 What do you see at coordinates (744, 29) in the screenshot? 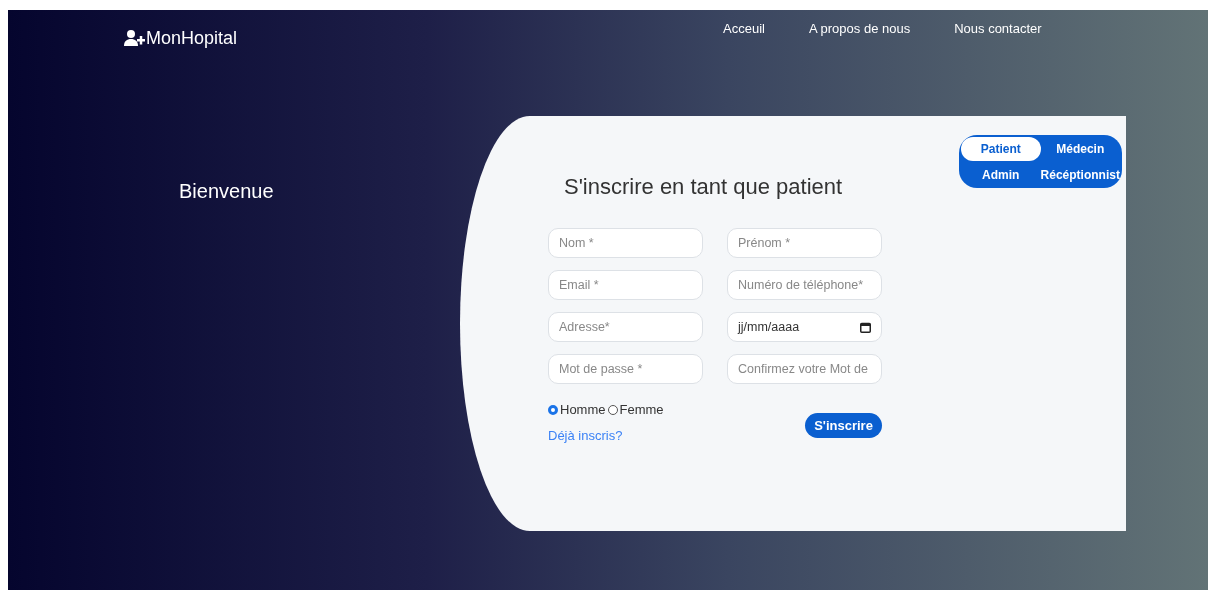
I see `nav-link: Acceuil` at bounding box center [744, 29].